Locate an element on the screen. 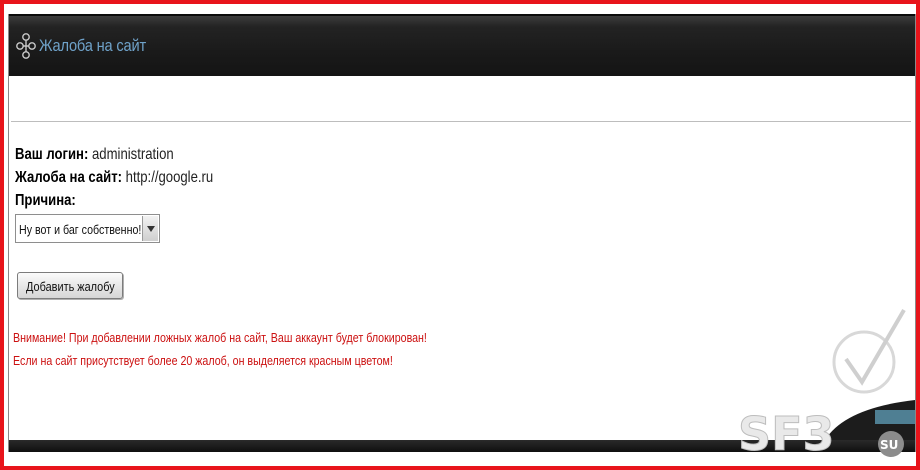  header-divider is located at coordinates (461, 121).